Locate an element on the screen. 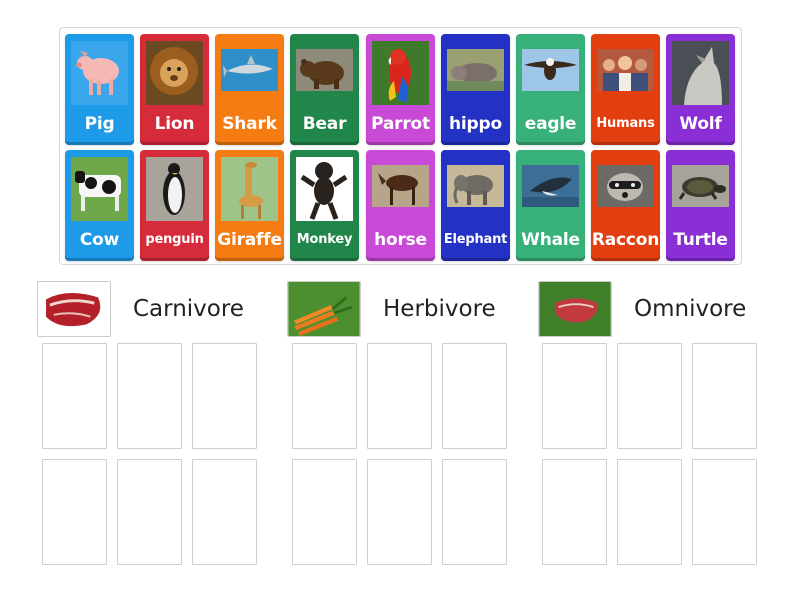 The width and height of the screenshot is (800, 600). card-eagle: eagle is located at coordinates (550, 89).